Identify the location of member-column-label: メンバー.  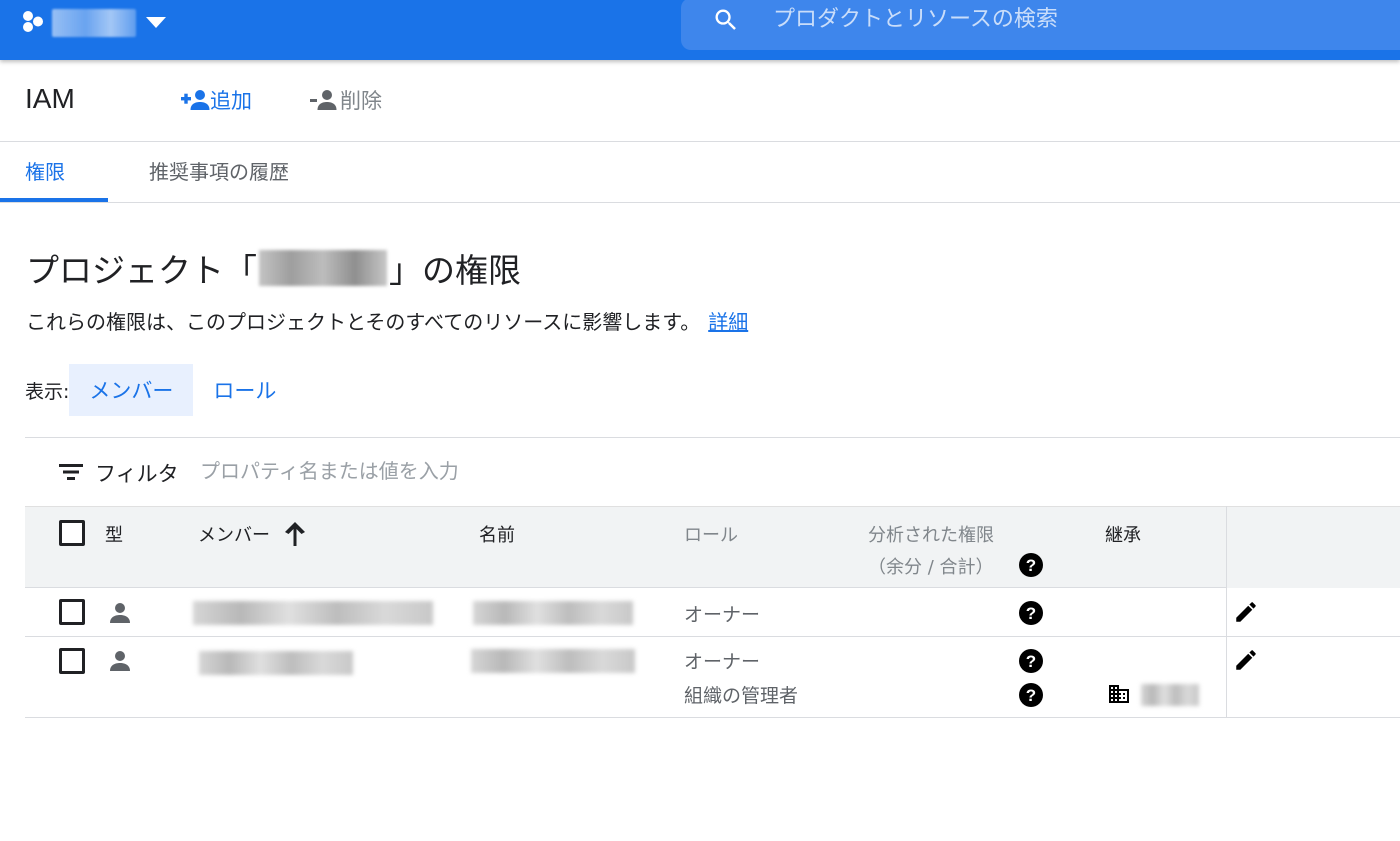
(234, 535).